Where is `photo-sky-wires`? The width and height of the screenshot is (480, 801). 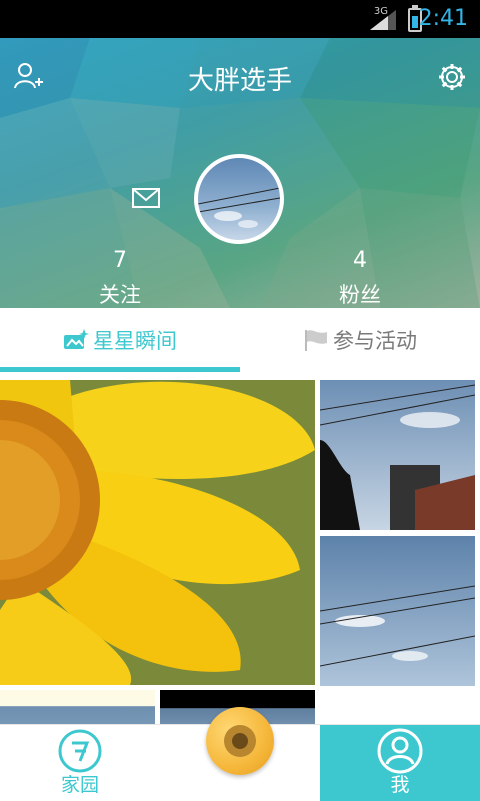 photo-sky-wires is located at coordinates (397, 611).